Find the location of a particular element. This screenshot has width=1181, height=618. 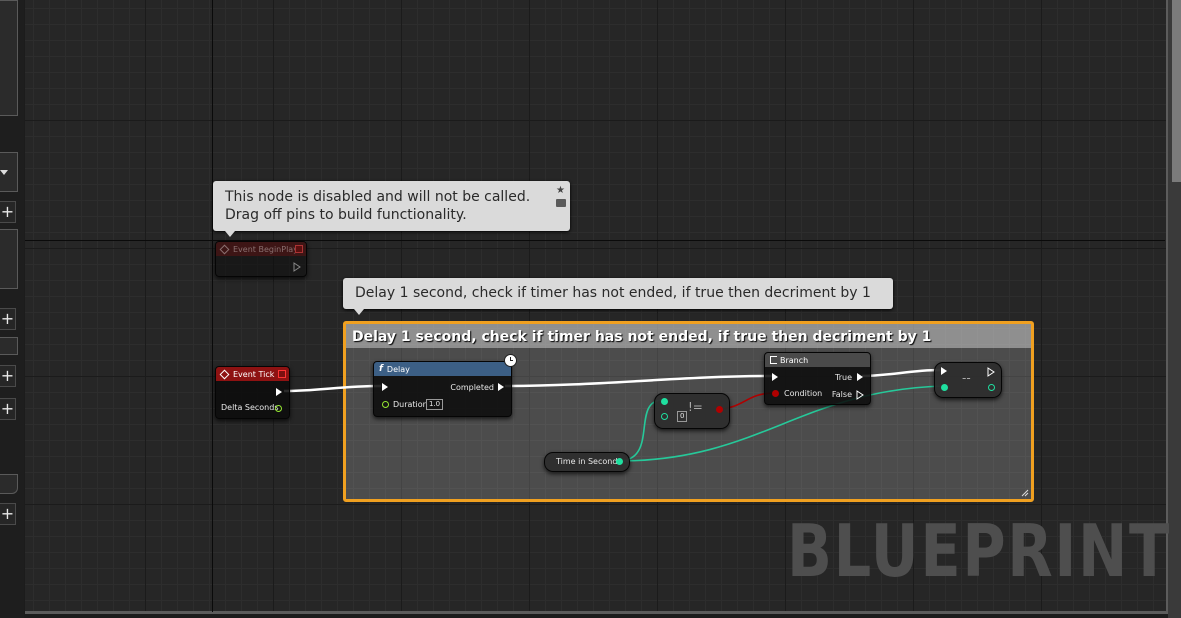

output-label: Delta Seconds is located at coordinates (250, 407).